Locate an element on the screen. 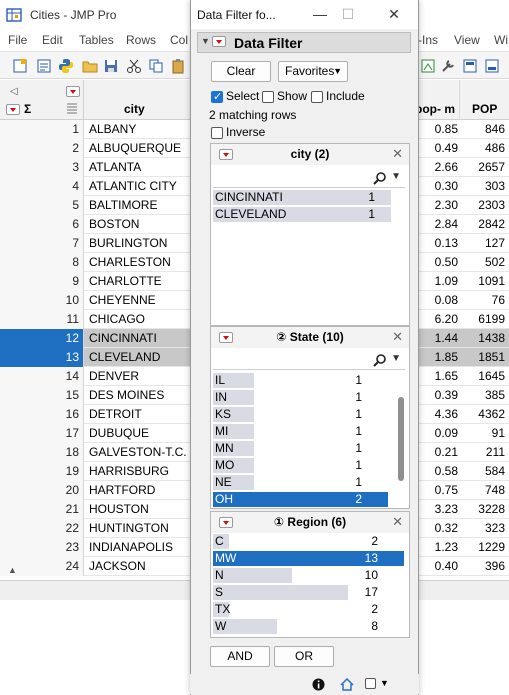 This screenshot has width=509, height=695. city-cell: INDIANAPOLIS is located at coordinates (131, 547).